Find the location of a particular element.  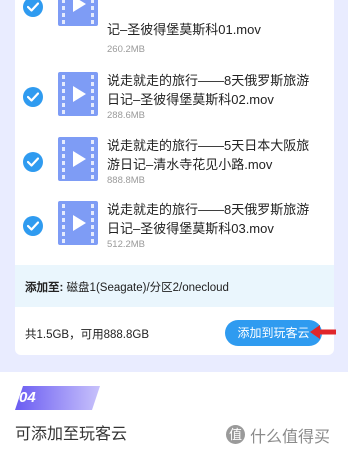

file-row: 记–圣彼得堡莫斯科01.mov 260.2MB is located at coordinates (174, 27).